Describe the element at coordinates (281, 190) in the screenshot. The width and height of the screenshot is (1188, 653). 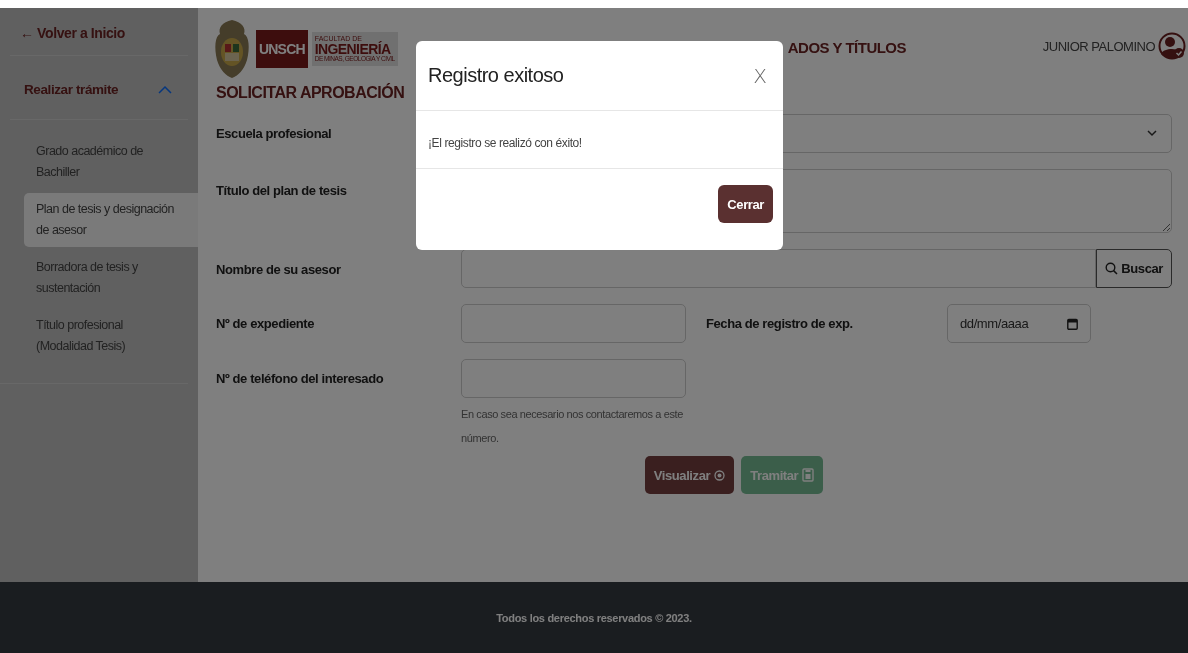
I see `field-label: Título del plan de tesis` at that location.